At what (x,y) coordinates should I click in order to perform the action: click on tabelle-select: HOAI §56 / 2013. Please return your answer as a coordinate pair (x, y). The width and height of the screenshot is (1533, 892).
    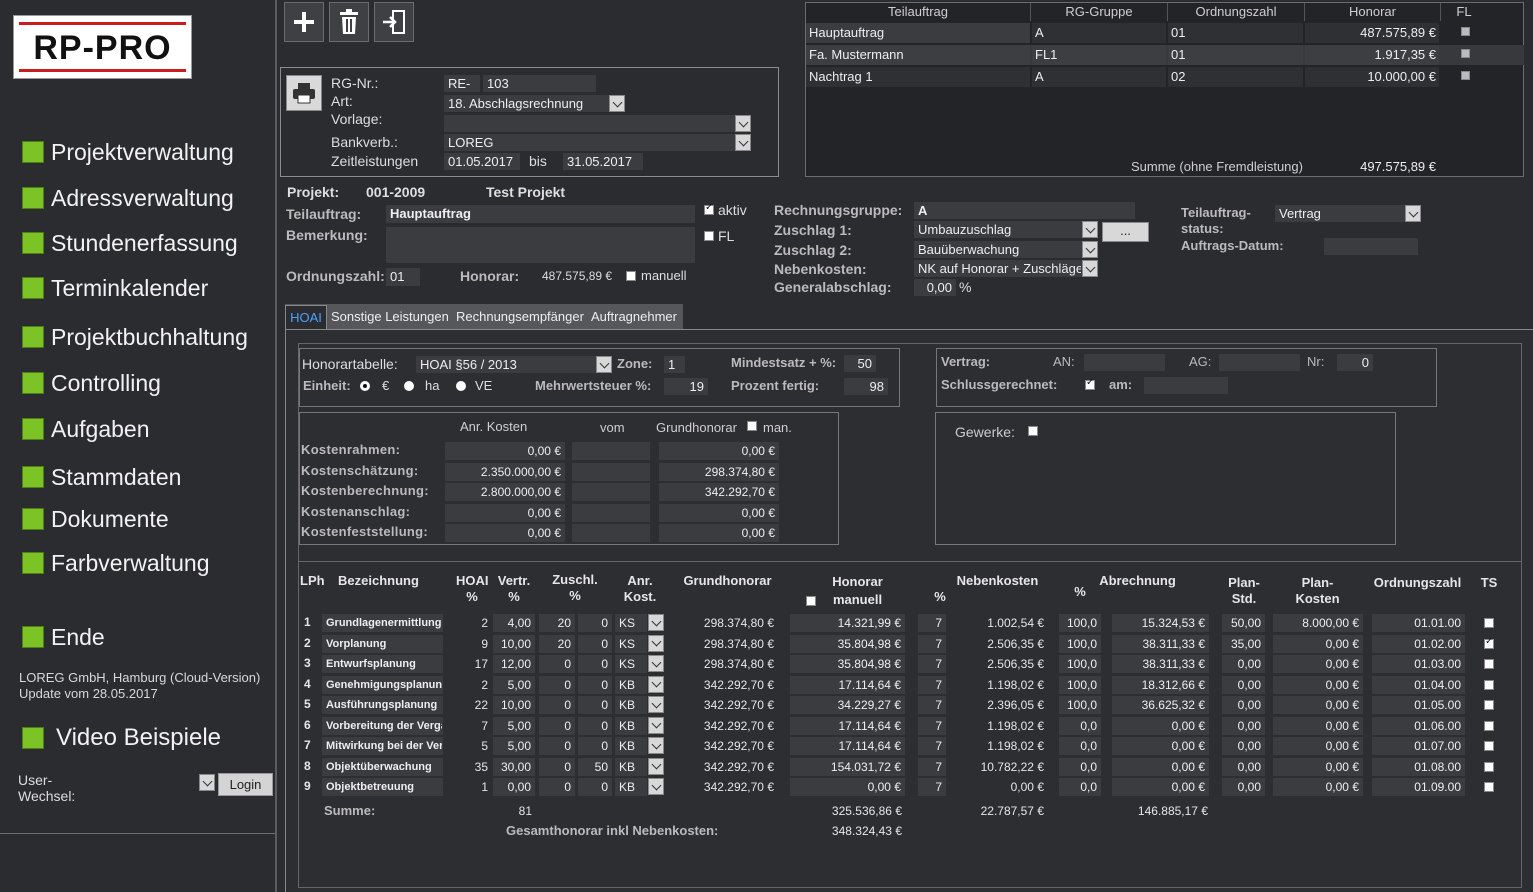
    Looking at the image, I should click on (506, 364).